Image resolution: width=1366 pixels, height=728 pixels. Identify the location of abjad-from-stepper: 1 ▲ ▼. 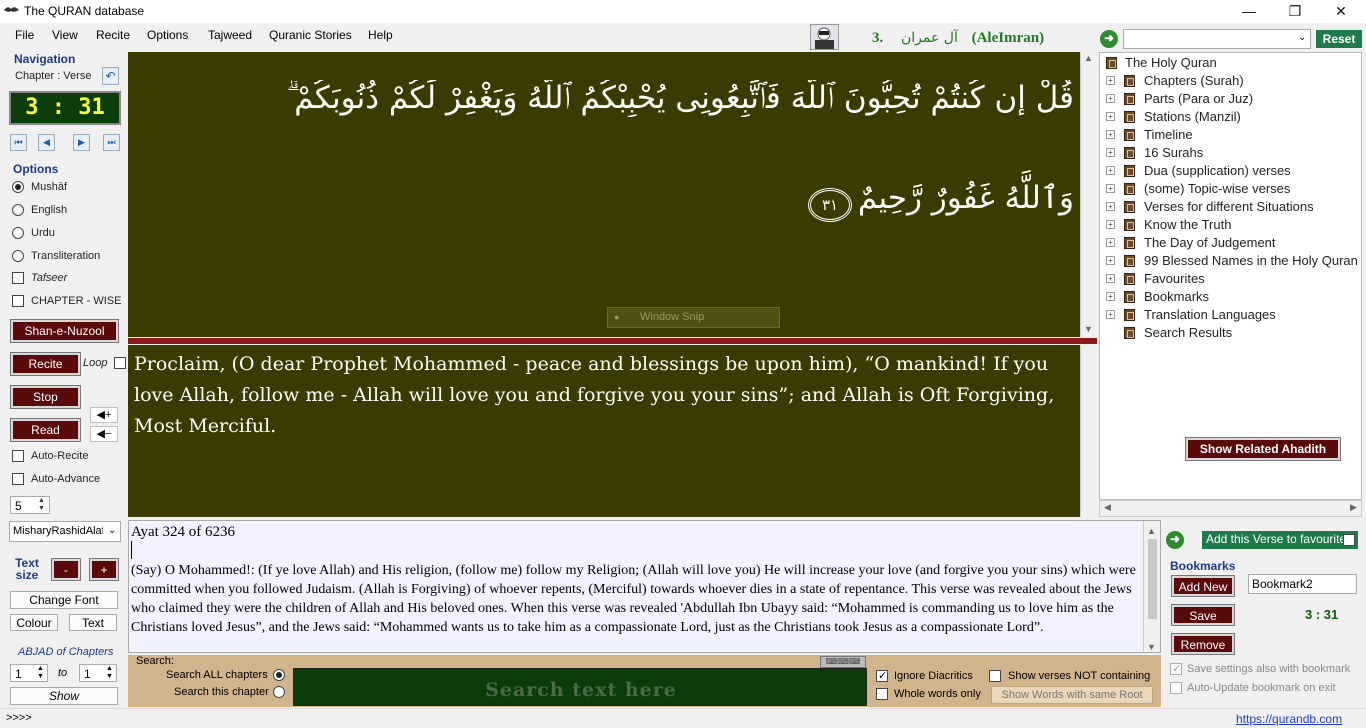
(29, 673).